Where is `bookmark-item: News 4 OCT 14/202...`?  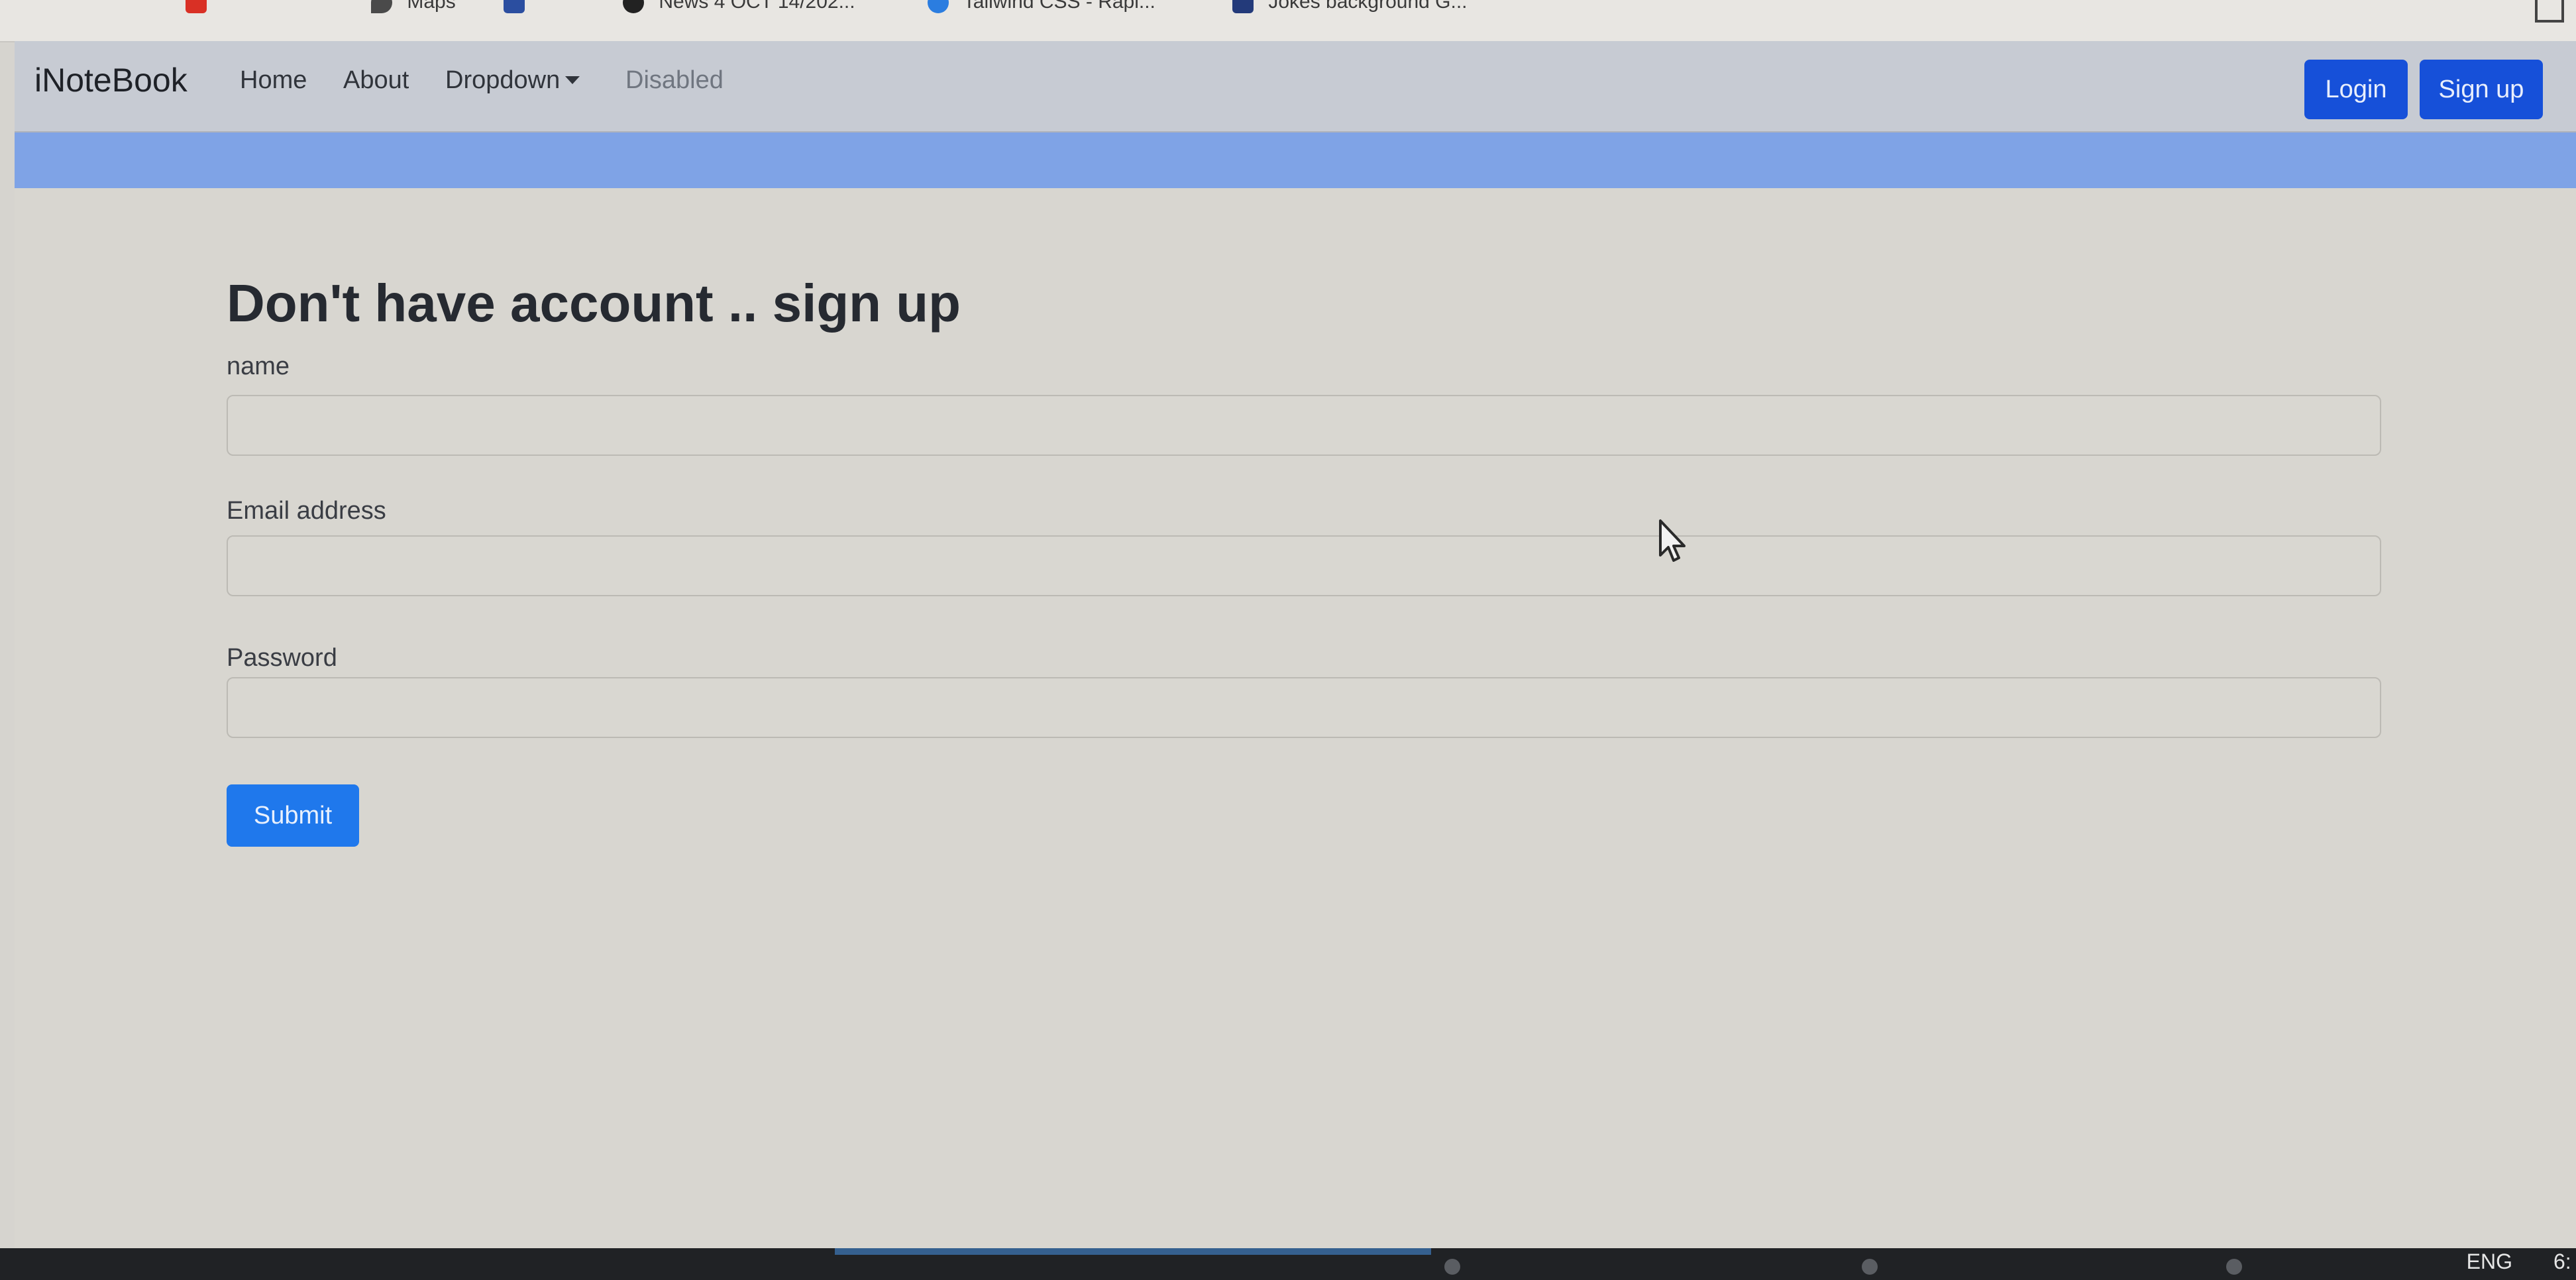
bookmark-item: News 4 OCT 14/202... is located at coordinates (739, 7).